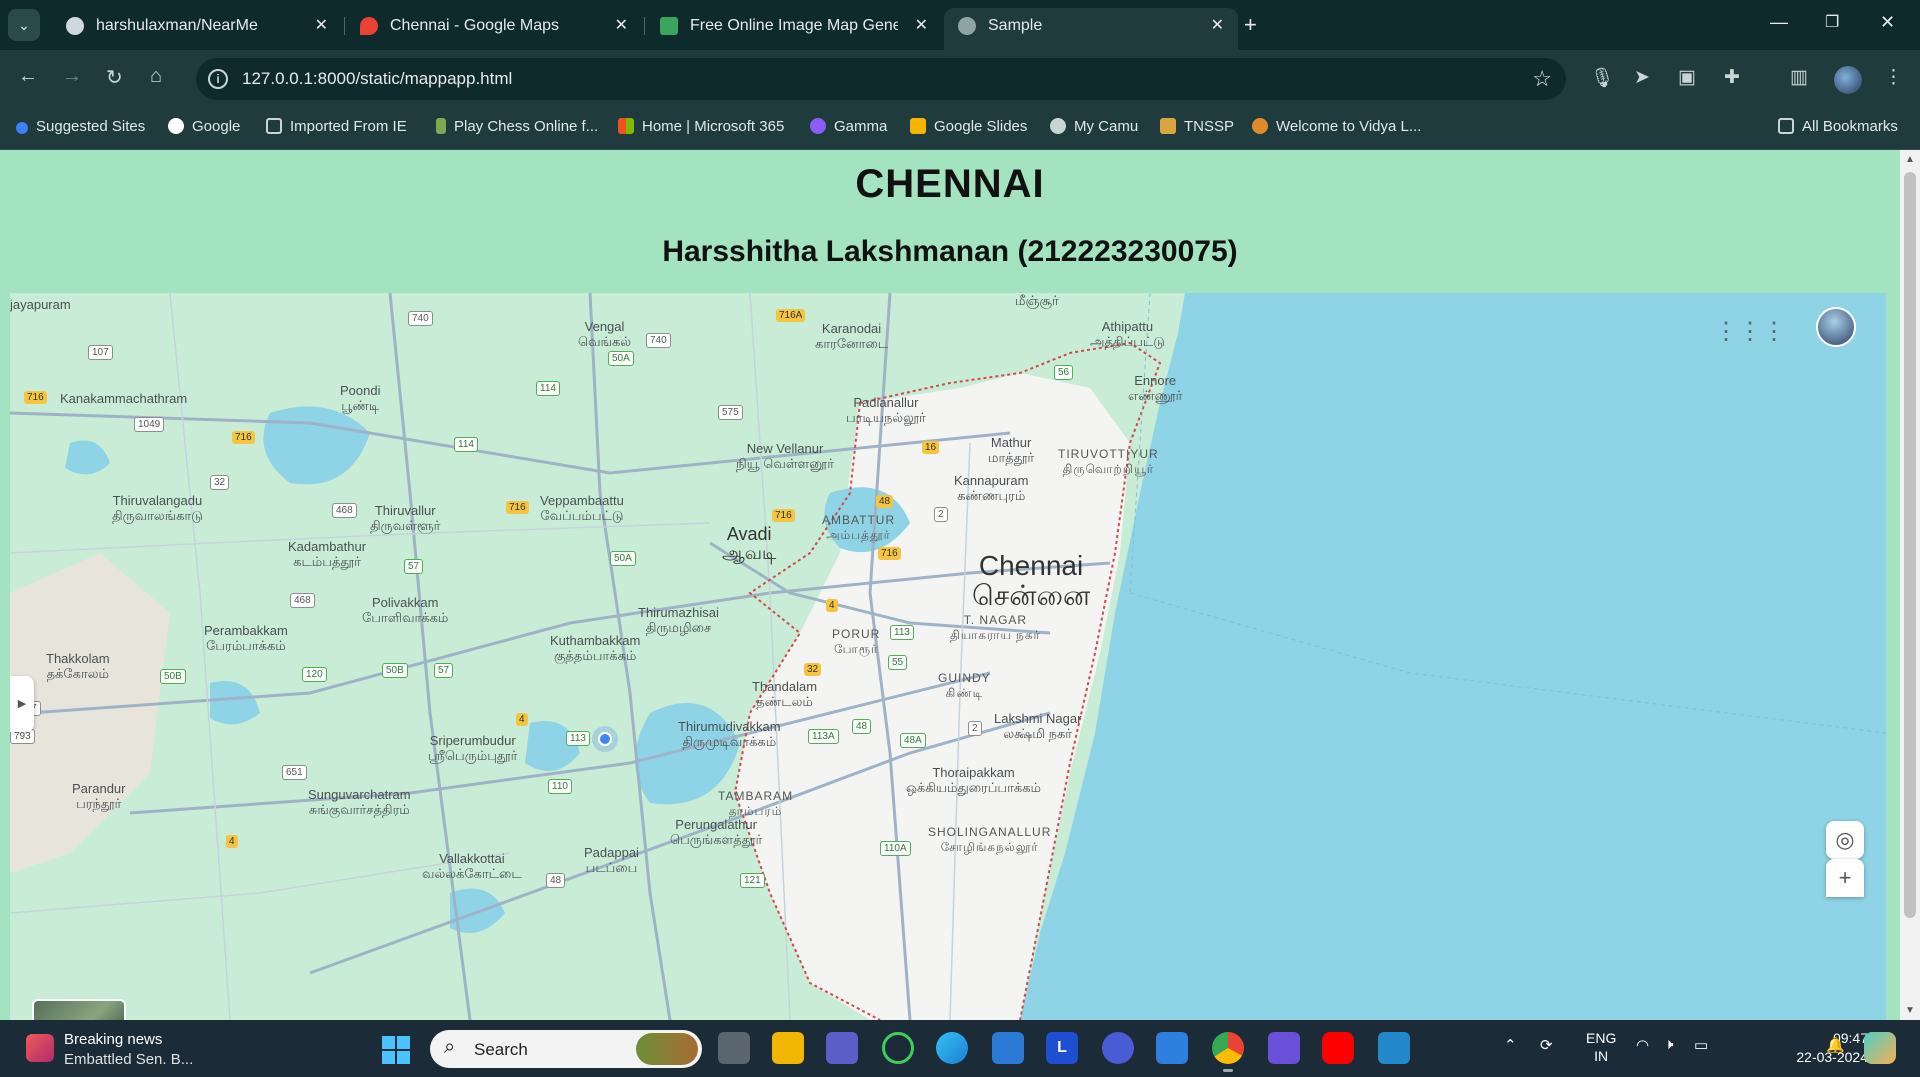  I want to click on tab-title: Sample, so click(1015, 25).